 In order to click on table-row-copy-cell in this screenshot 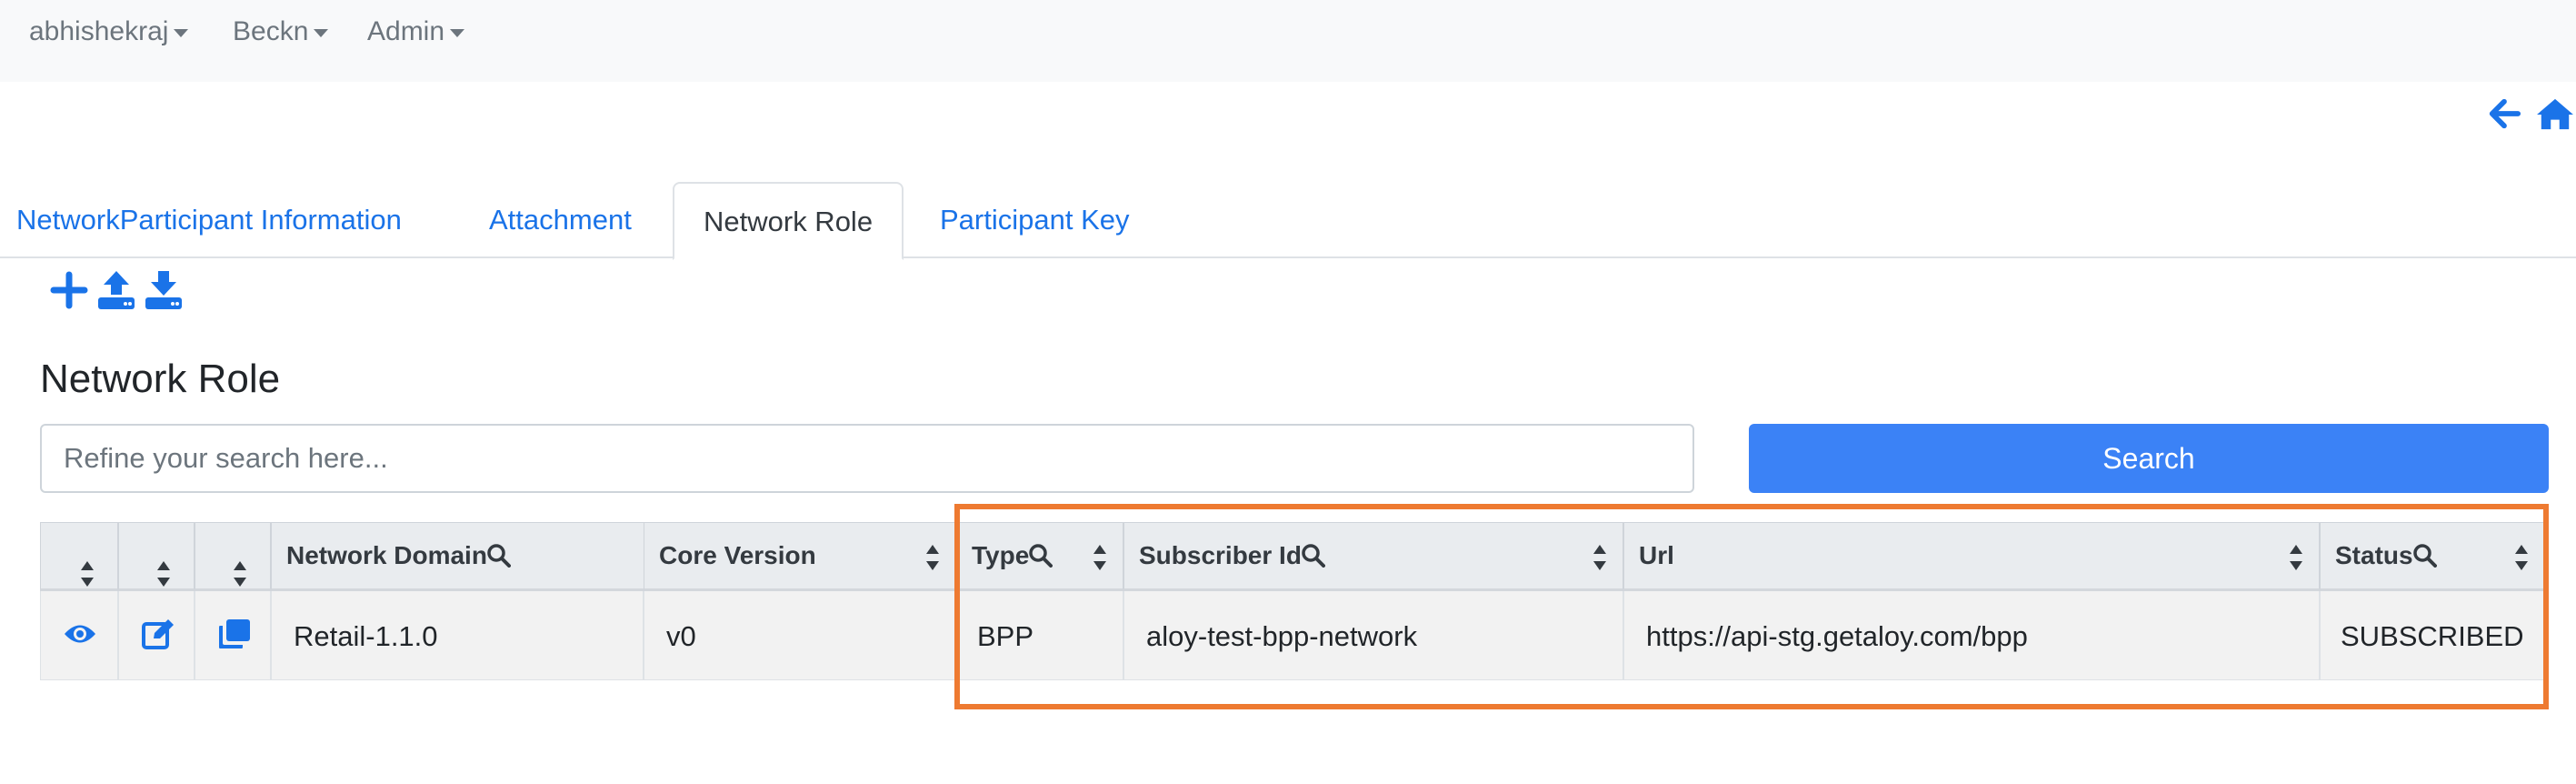, I will do `click(233, 635)`.